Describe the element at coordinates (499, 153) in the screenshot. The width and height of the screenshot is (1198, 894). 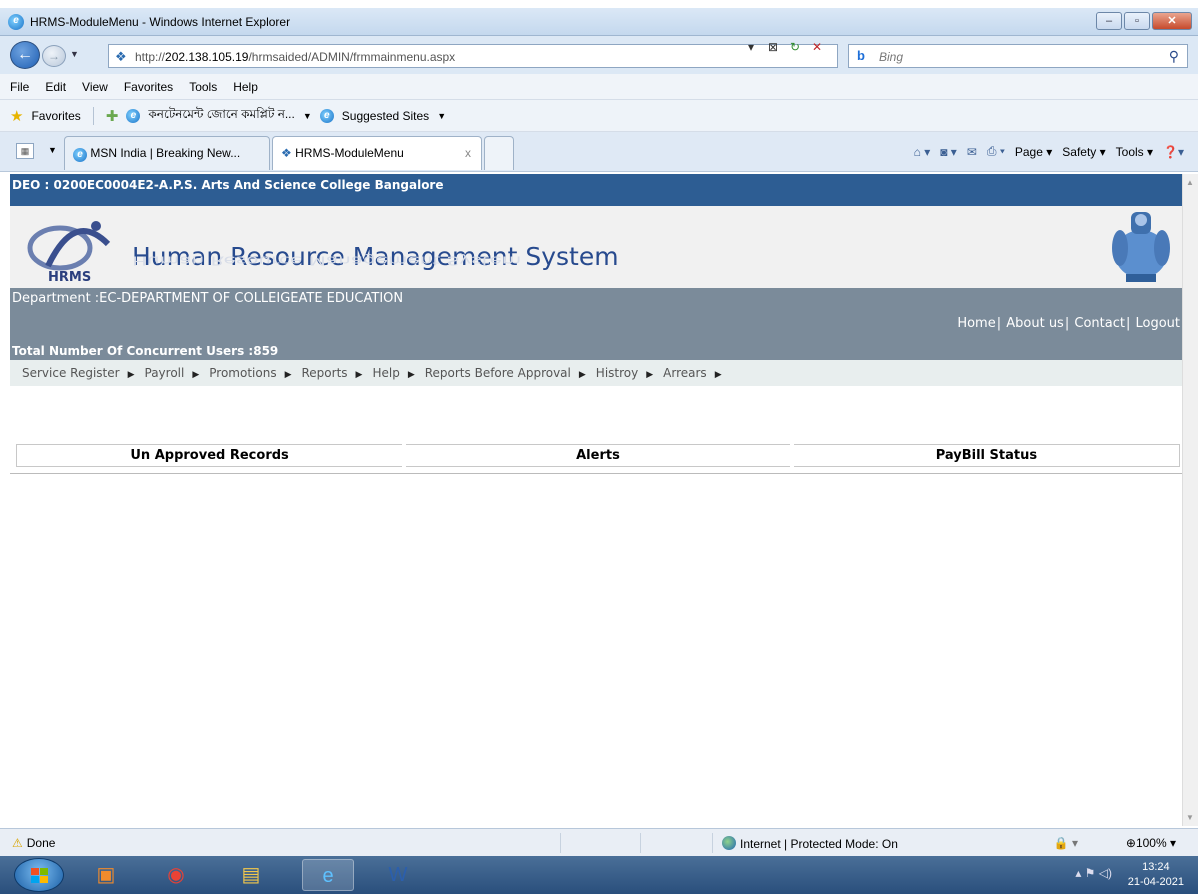
I see `new-tab-button` at that location.